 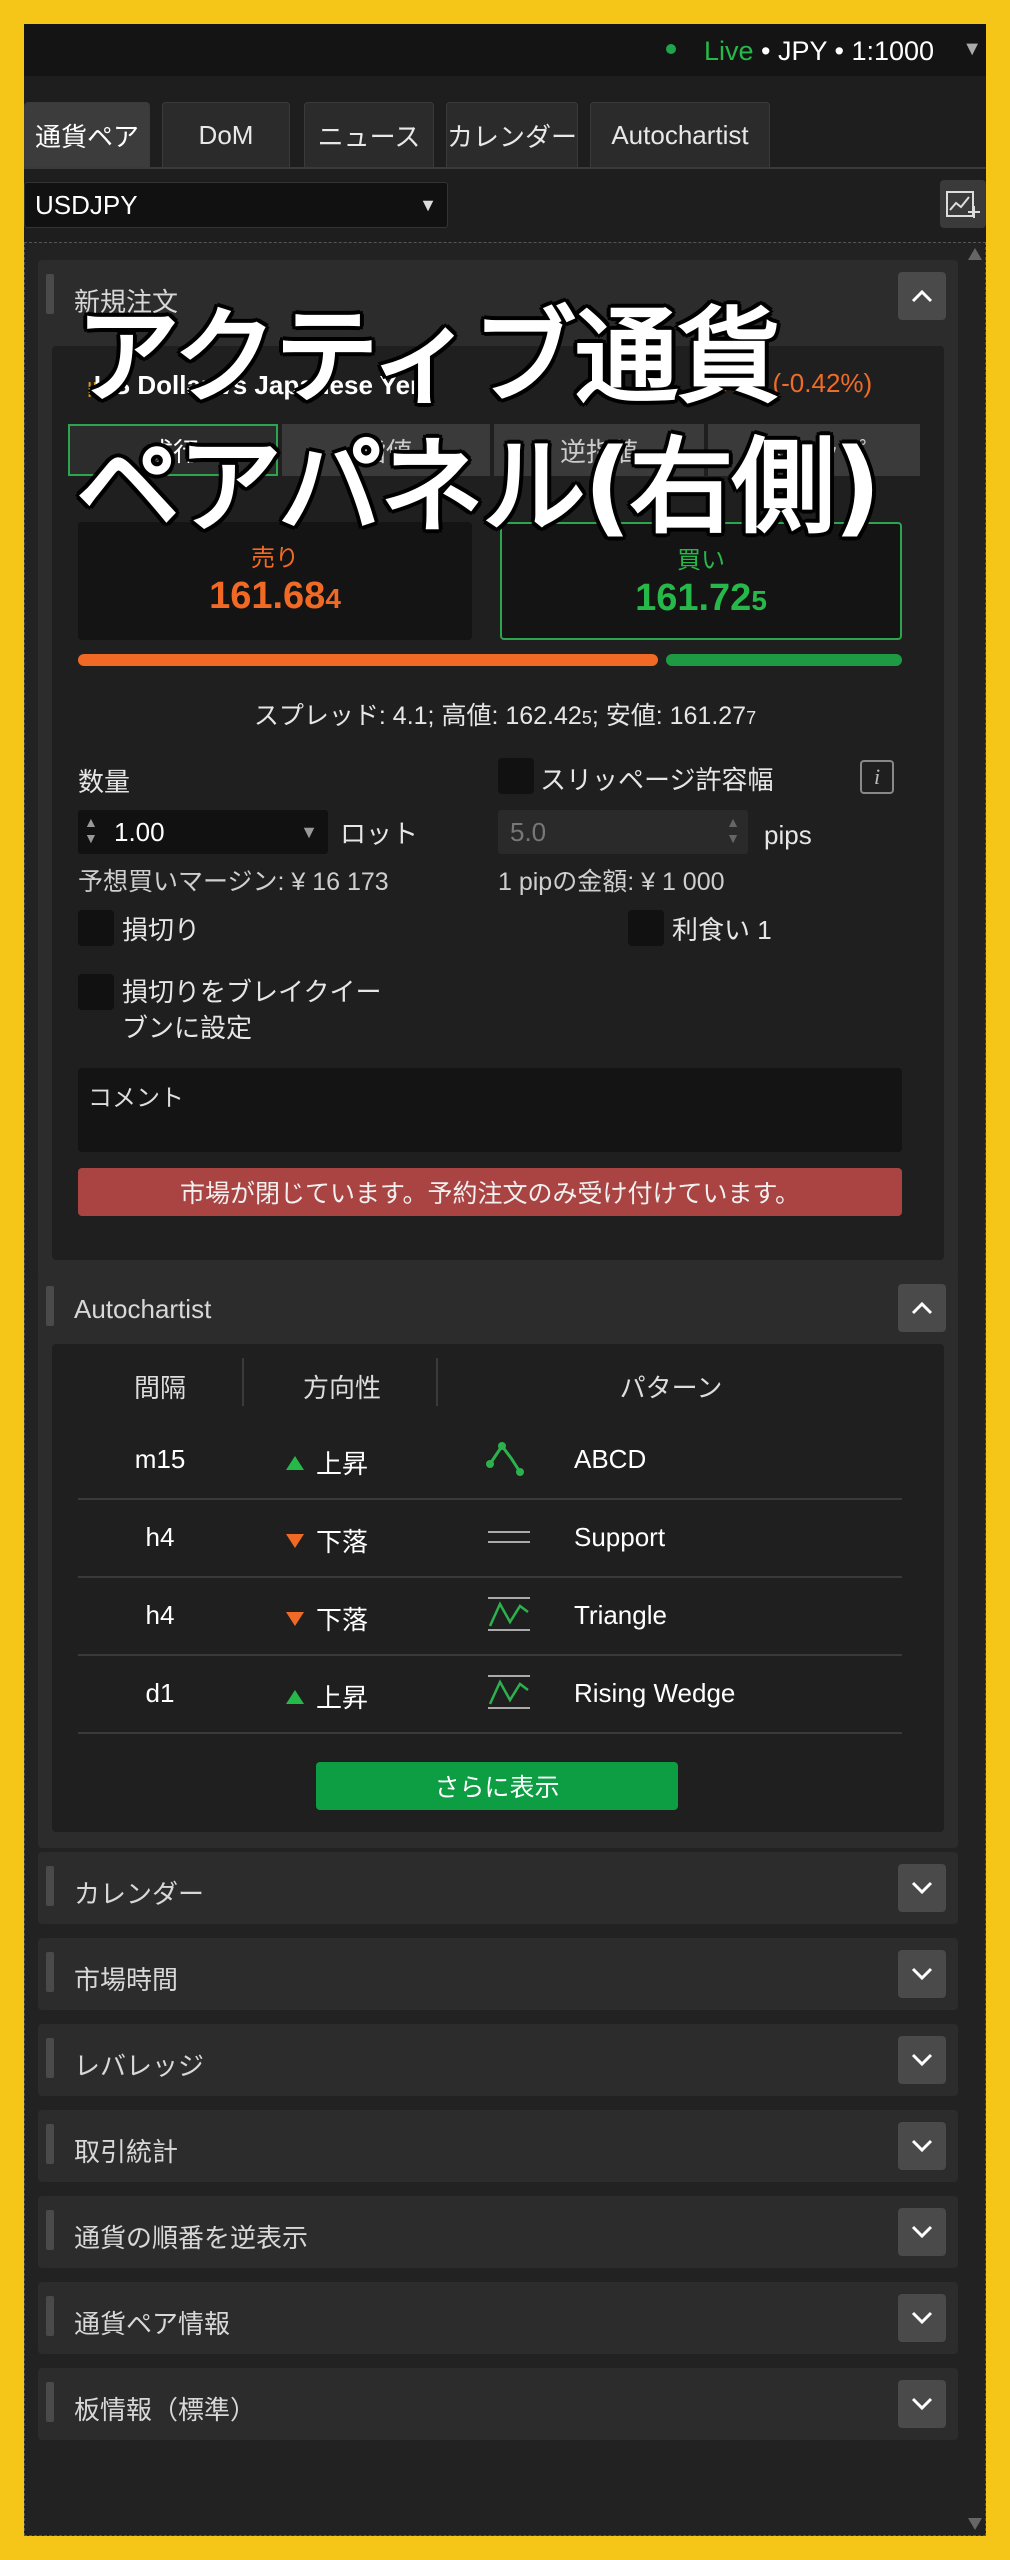 What do you see at coordinates (623, 832) in the screenshot?
I see `slippage-input: 5.0 ▲ ▼` at bounding box center [623, 832].